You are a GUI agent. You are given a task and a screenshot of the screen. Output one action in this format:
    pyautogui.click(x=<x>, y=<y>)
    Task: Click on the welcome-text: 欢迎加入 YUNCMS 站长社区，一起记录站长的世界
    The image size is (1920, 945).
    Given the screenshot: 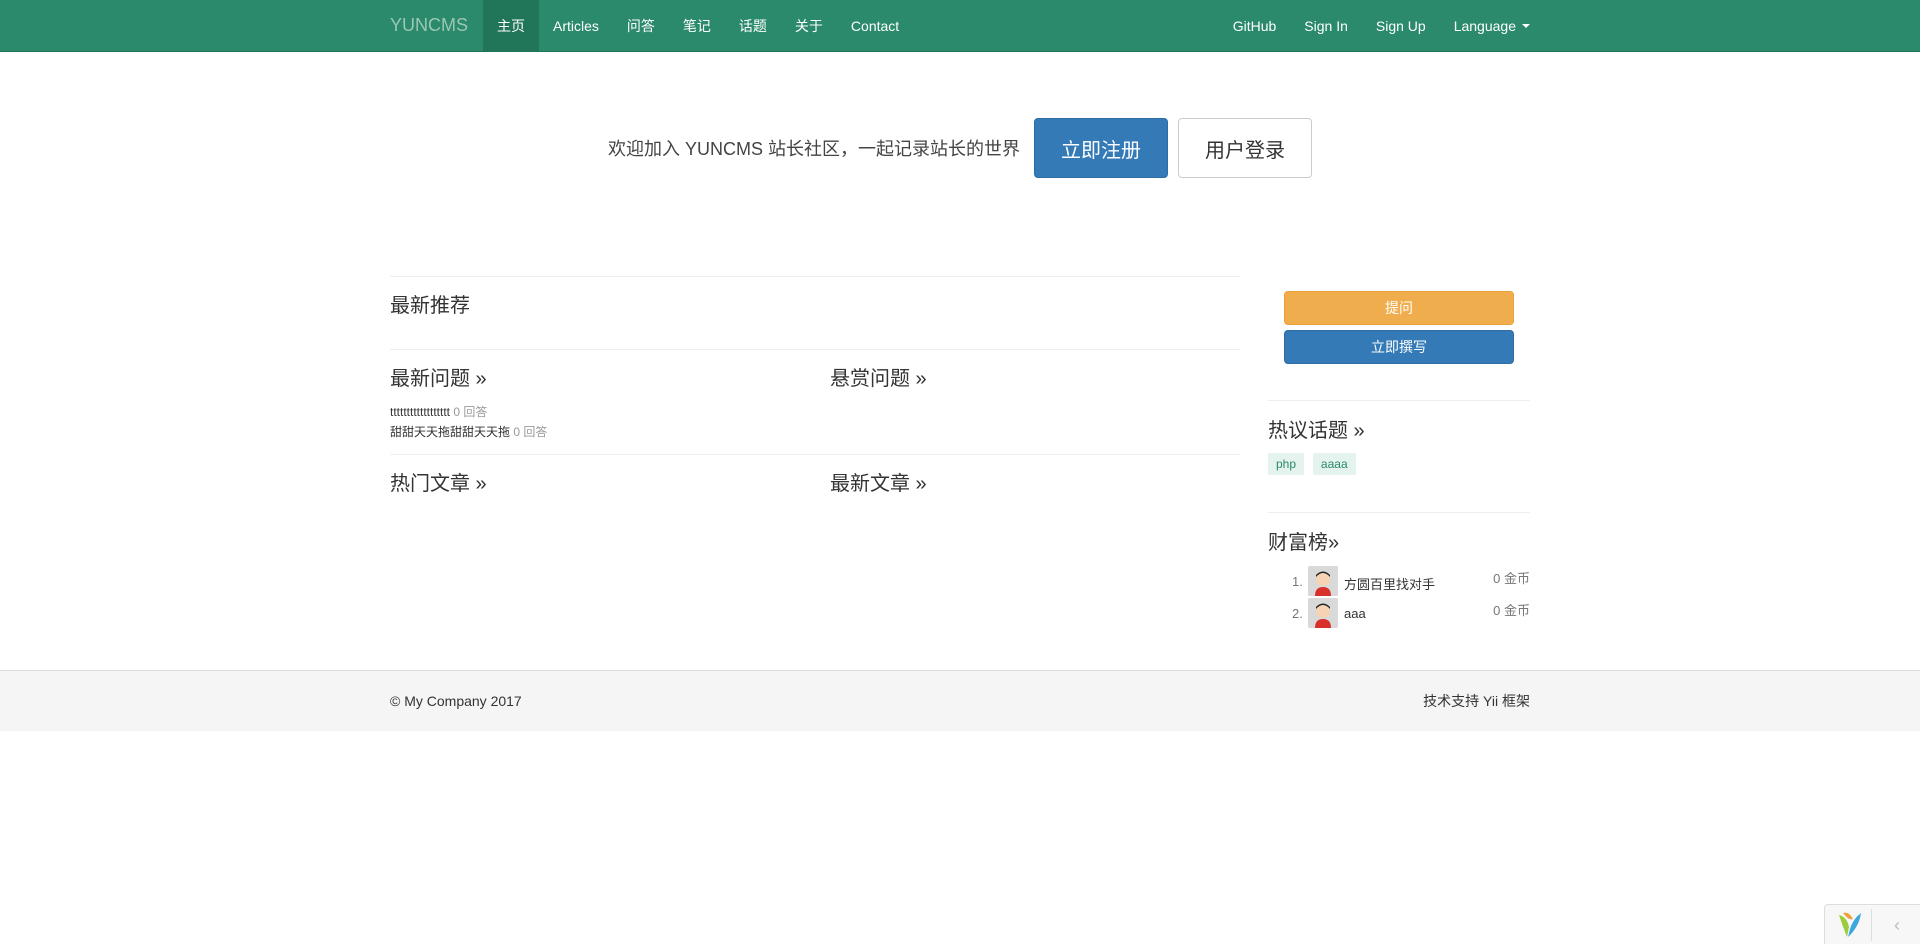 What is the action you would take?
    pyautogui.click(x=813, y=149)
    